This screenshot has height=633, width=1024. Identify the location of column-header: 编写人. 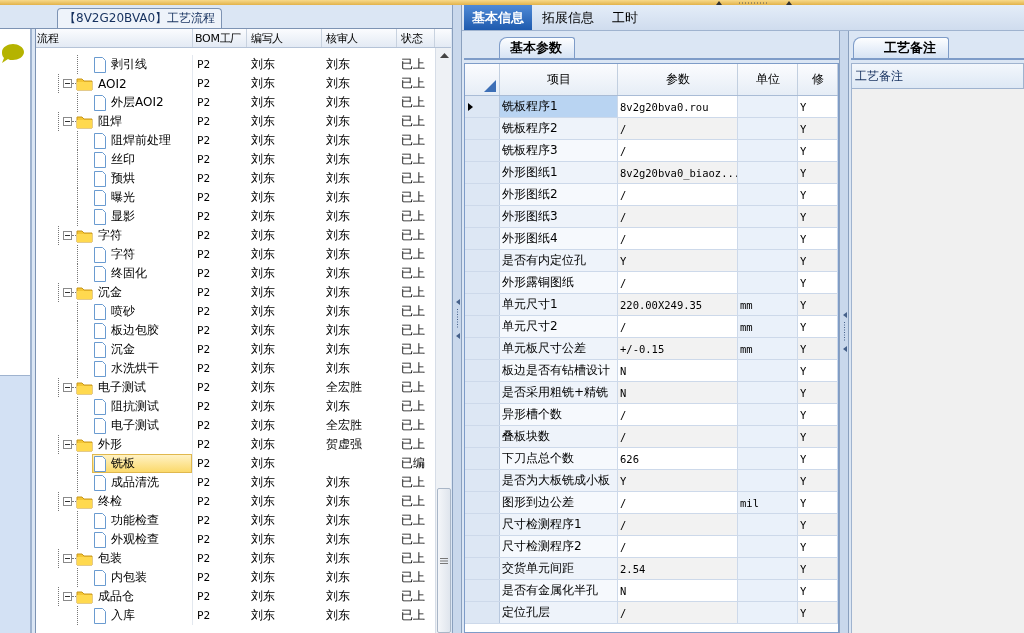
(284, 38).